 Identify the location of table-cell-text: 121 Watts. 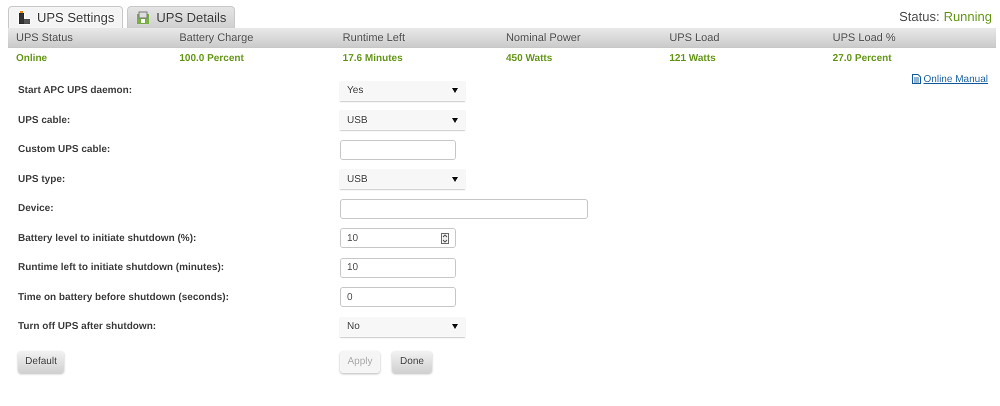
(693, 58).